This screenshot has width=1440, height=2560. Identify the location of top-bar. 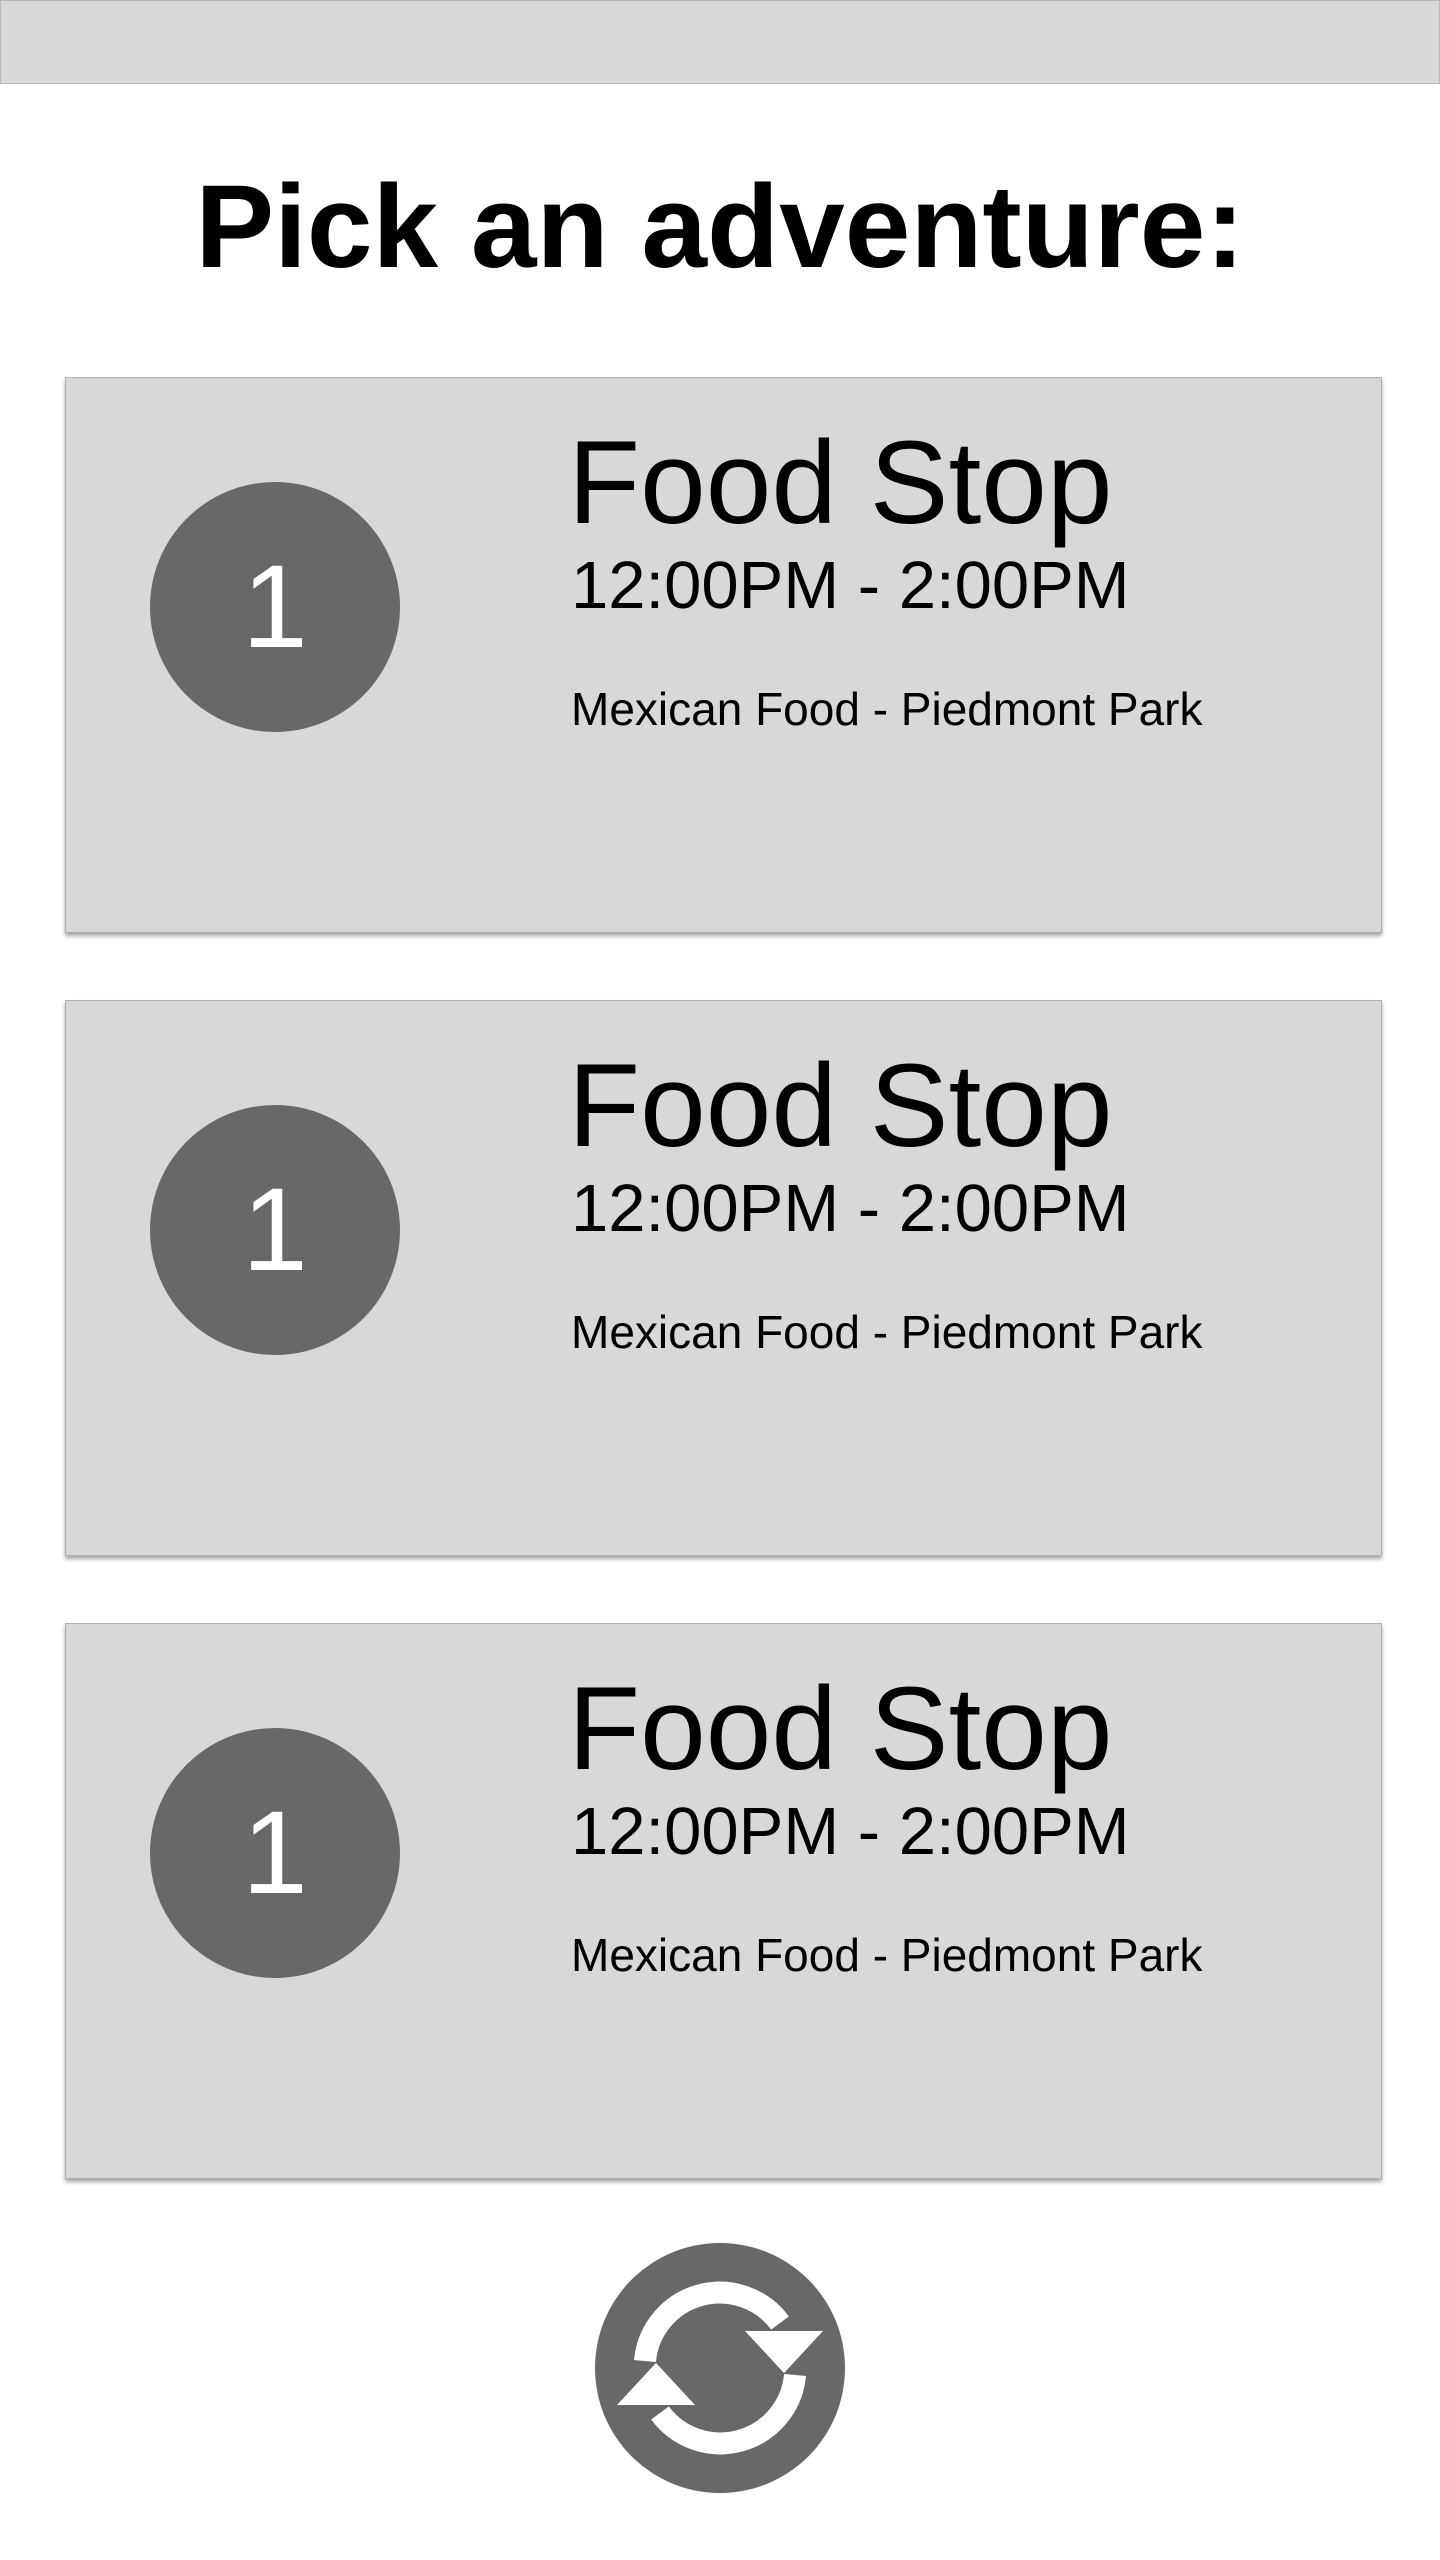
(720, 42).